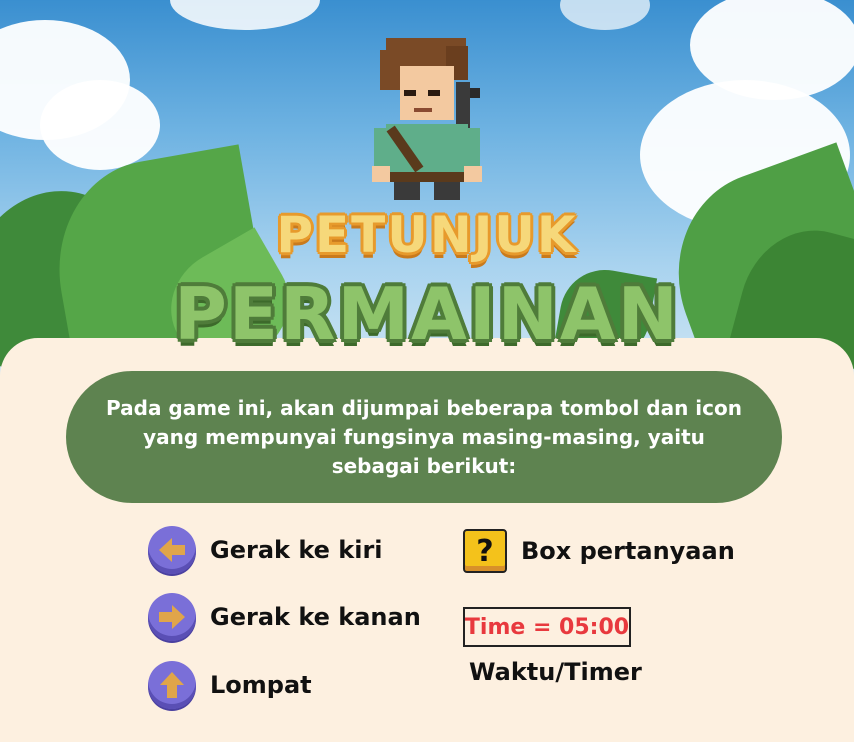 This screenshot has height=742, width=854. I want to click on title-line-2: PERMAINAN, so click(427, 314).